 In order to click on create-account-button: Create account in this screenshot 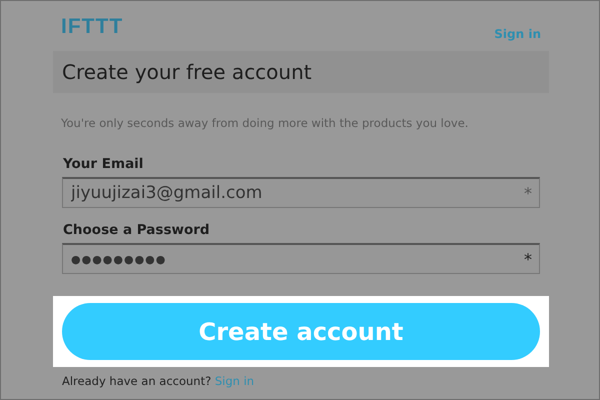, I will do `click(301, 331)`.